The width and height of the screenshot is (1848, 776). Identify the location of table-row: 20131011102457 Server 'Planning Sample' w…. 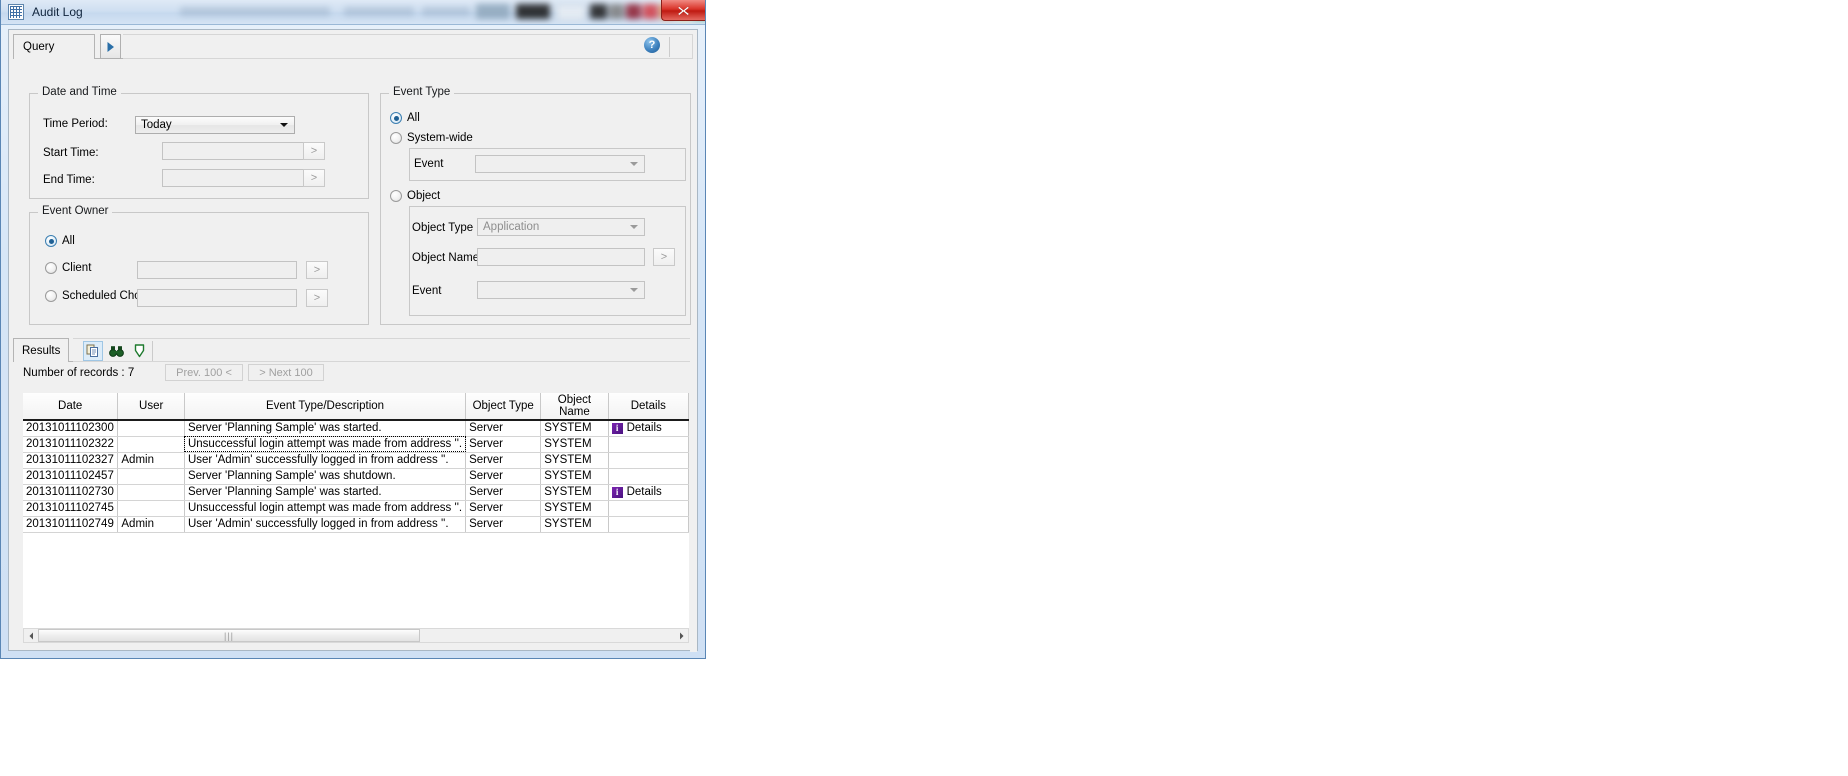
(356, 476).